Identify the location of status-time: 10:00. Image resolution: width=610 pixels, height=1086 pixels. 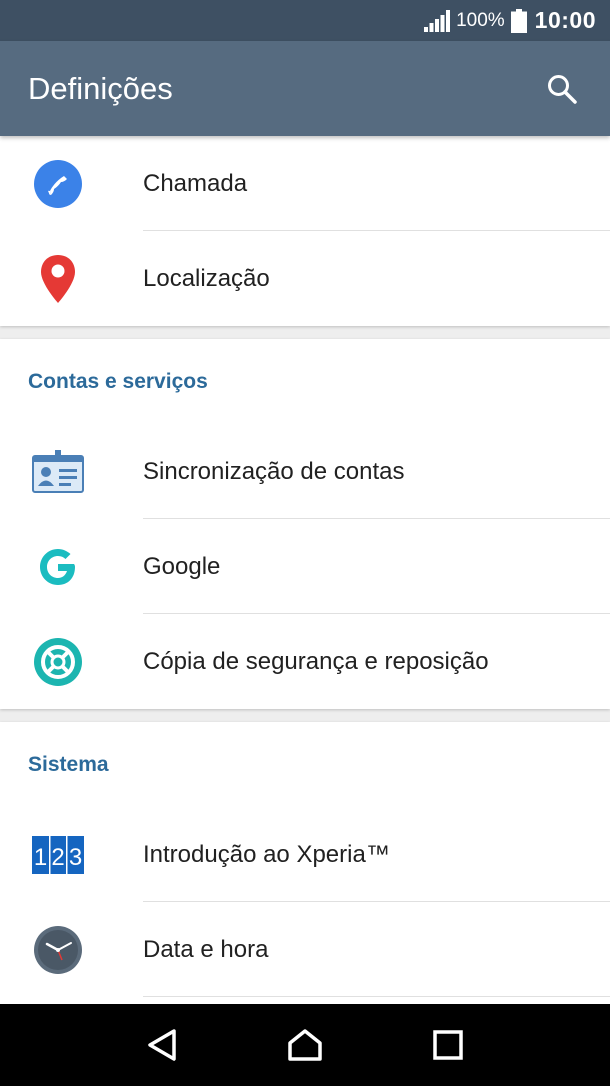
(565, 20).